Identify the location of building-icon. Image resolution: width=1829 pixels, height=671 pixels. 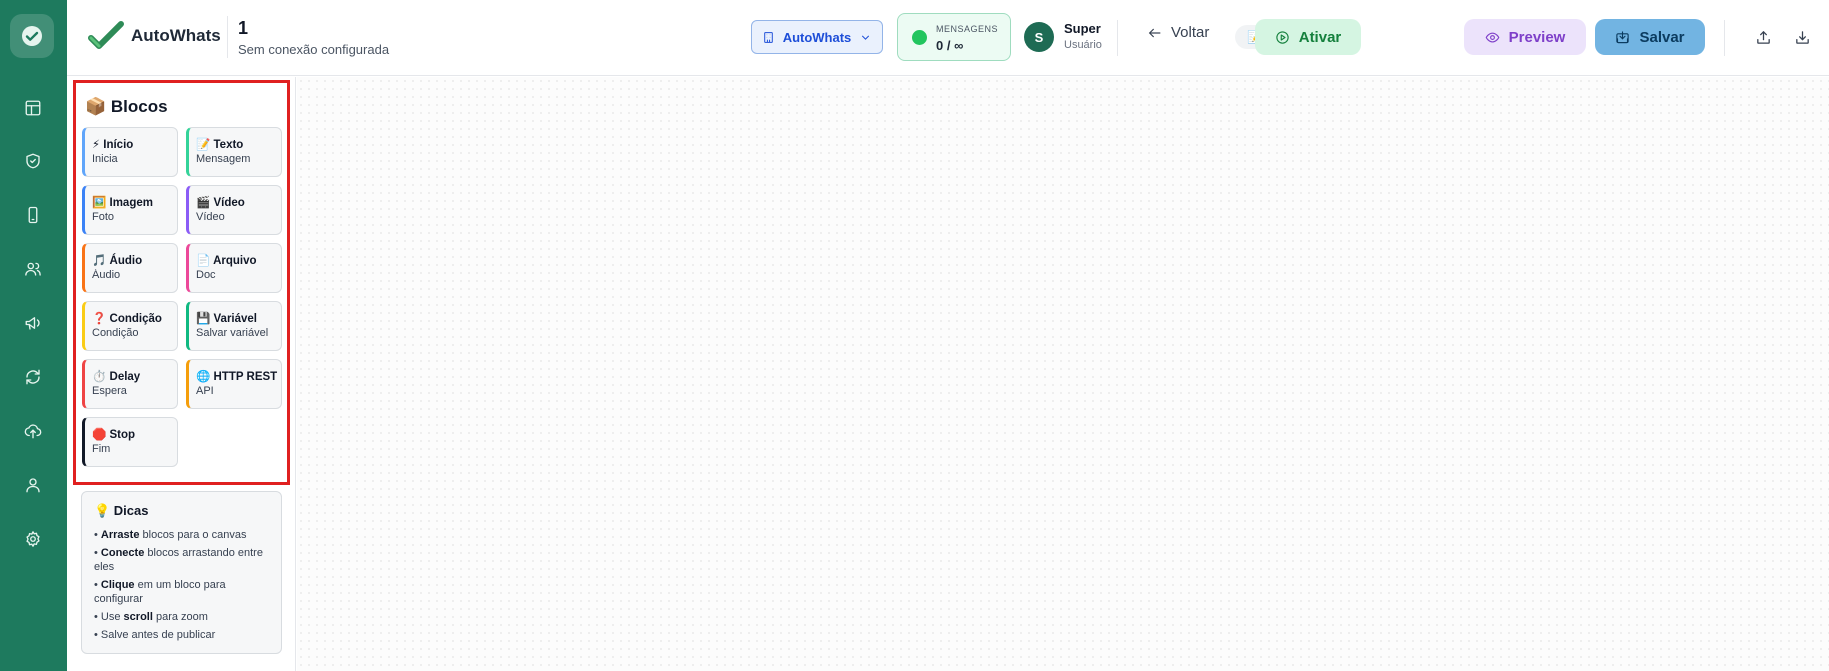
(768, 37).